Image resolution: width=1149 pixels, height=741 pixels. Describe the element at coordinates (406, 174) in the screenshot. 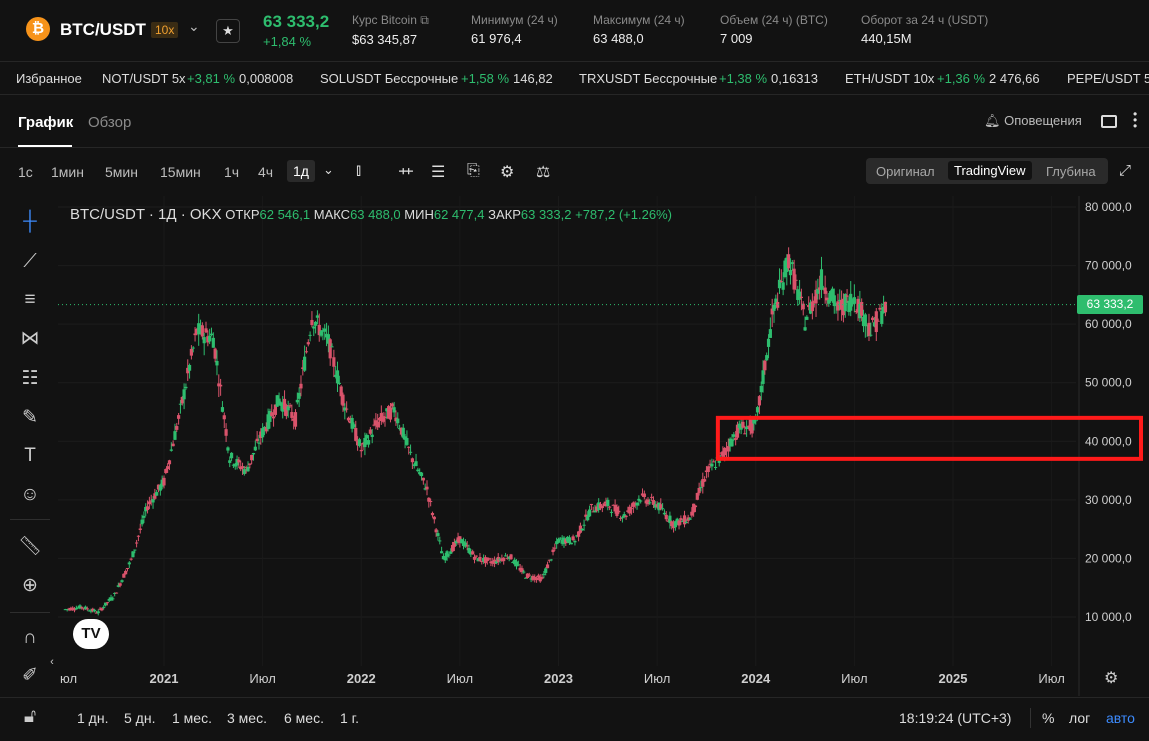

I see `indicators-icon: ⺾` at that location.